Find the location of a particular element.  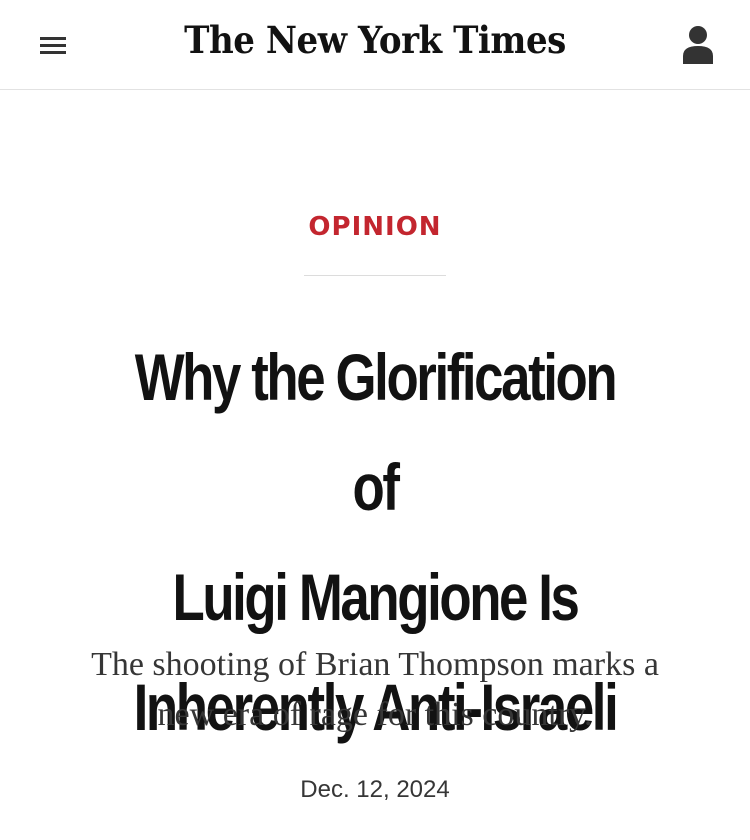

user-account-icon is located at coordinates (698, 45).